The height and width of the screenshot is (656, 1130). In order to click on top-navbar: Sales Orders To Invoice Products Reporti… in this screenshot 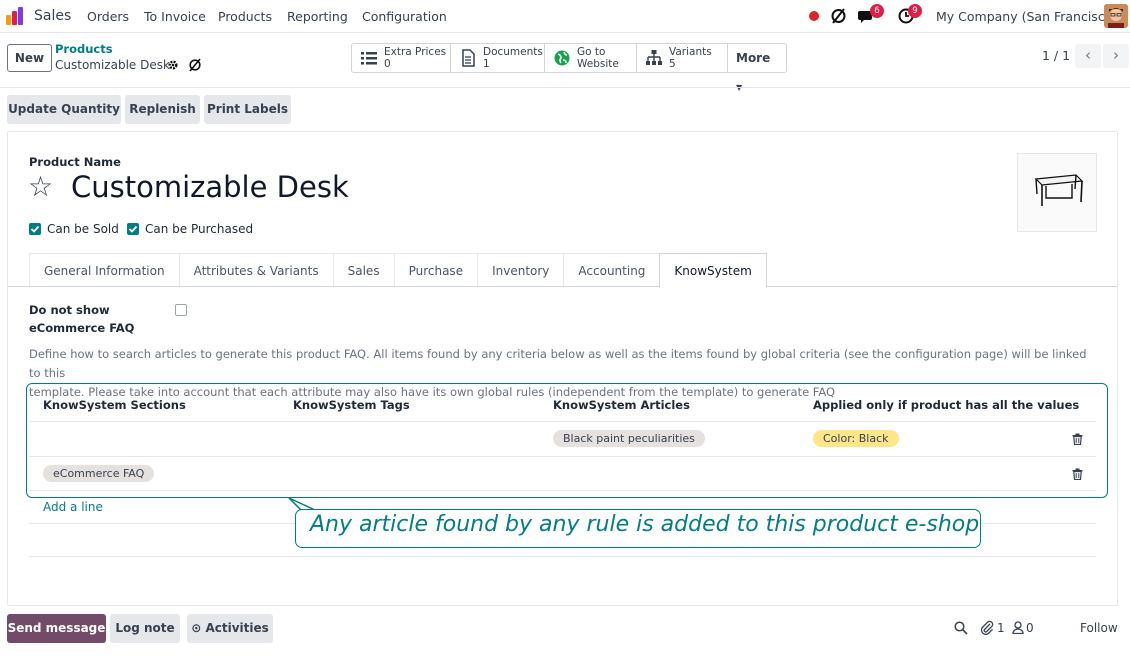, I will do `click(565, 16)`.